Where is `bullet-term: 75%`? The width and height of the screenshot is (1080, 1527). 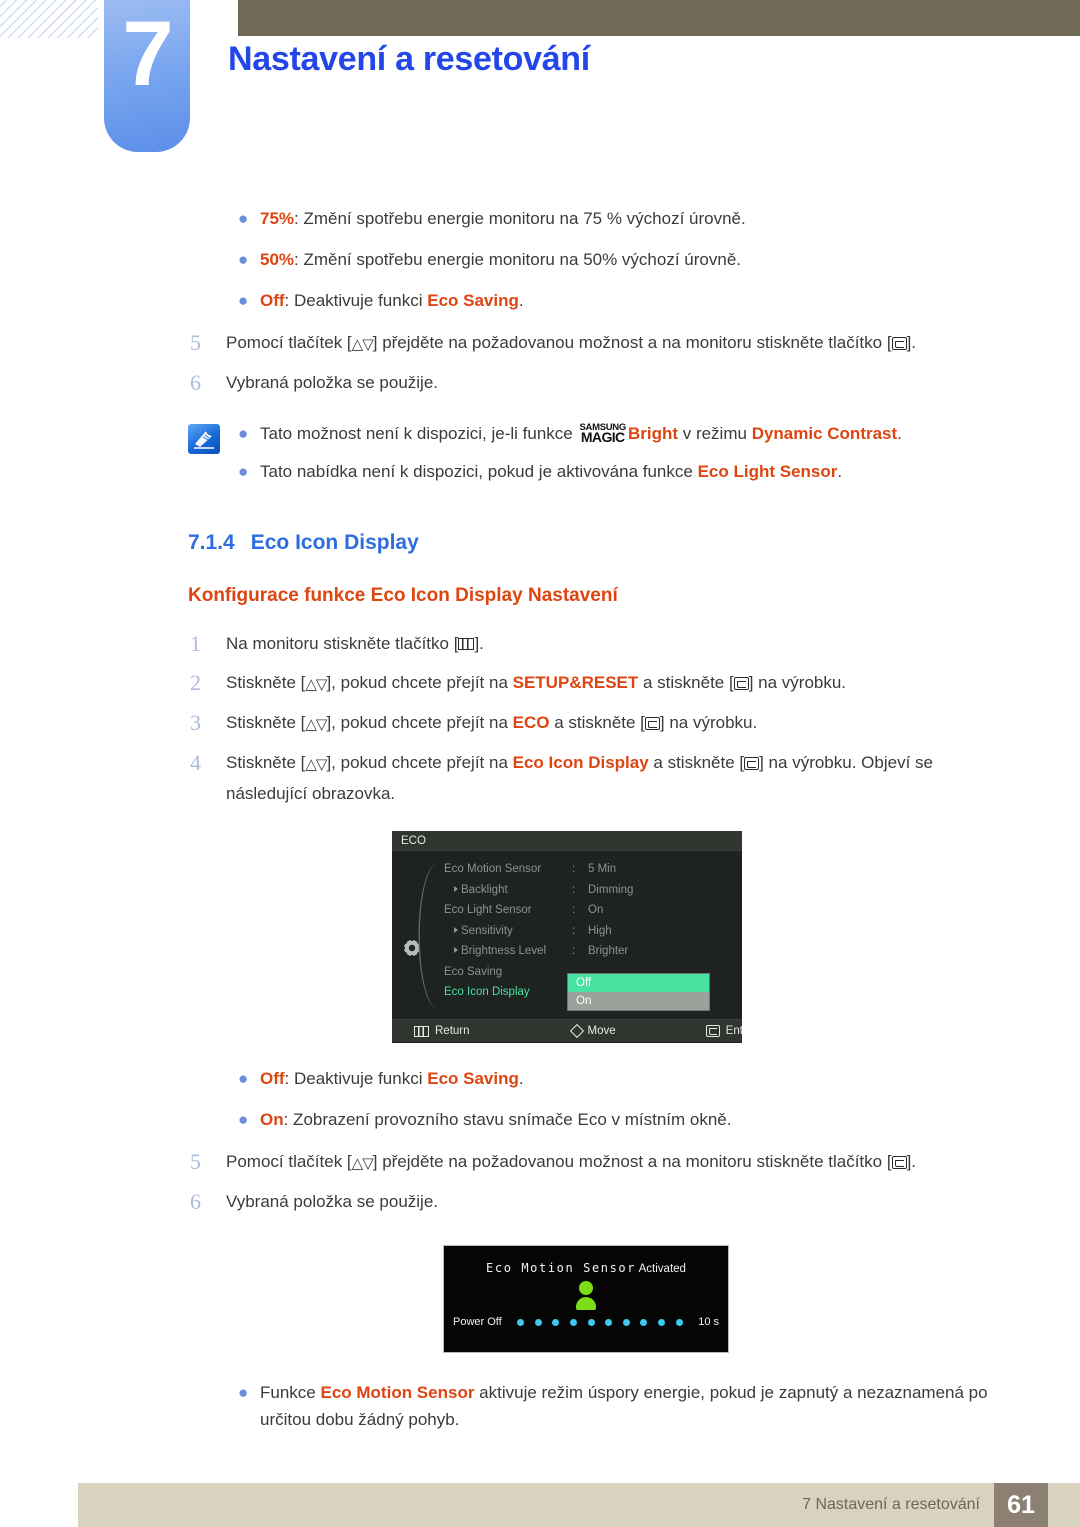 bullet-term: 75% is located at coordinates (277, 218).